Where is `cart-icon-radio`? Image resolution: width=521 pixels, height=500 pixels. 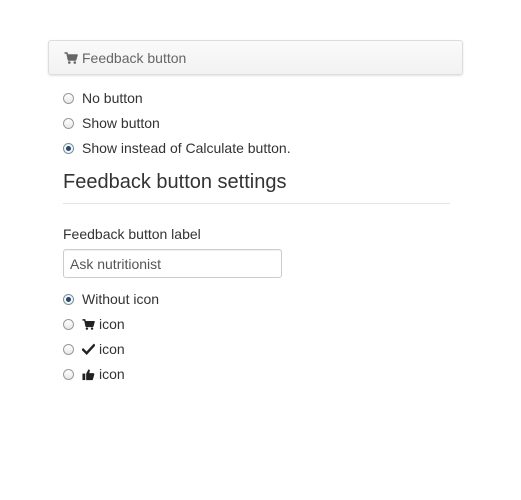 cart-icon-radio is located at coordinates (68, 324).